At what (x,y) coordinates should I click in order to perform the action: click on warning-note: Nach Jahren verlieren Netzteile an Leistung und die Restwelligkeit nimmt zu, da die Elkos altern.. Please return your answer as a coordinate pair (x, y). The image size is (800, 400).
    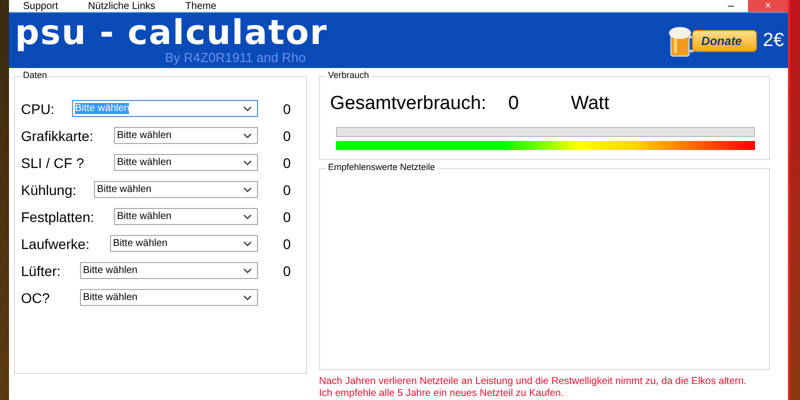
    Looking at the image, I should click on (533, 382).